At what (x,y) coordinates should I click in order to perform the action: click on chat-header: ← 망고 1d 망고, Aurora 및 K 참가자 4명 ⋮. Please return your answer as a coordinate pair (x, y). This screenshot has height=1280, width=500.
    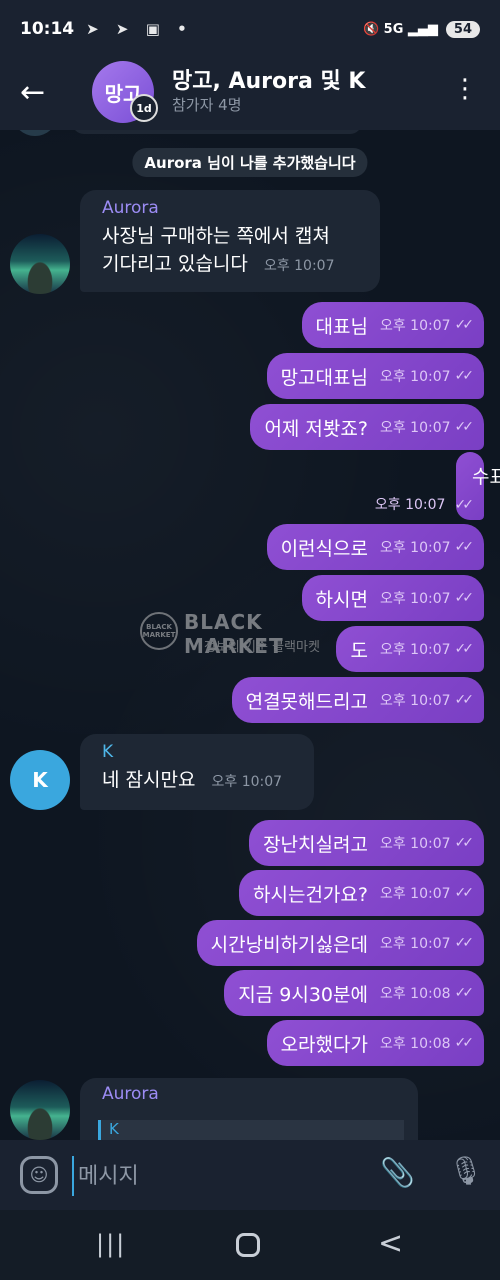
    Looking at the image, I should click on (250, 94).